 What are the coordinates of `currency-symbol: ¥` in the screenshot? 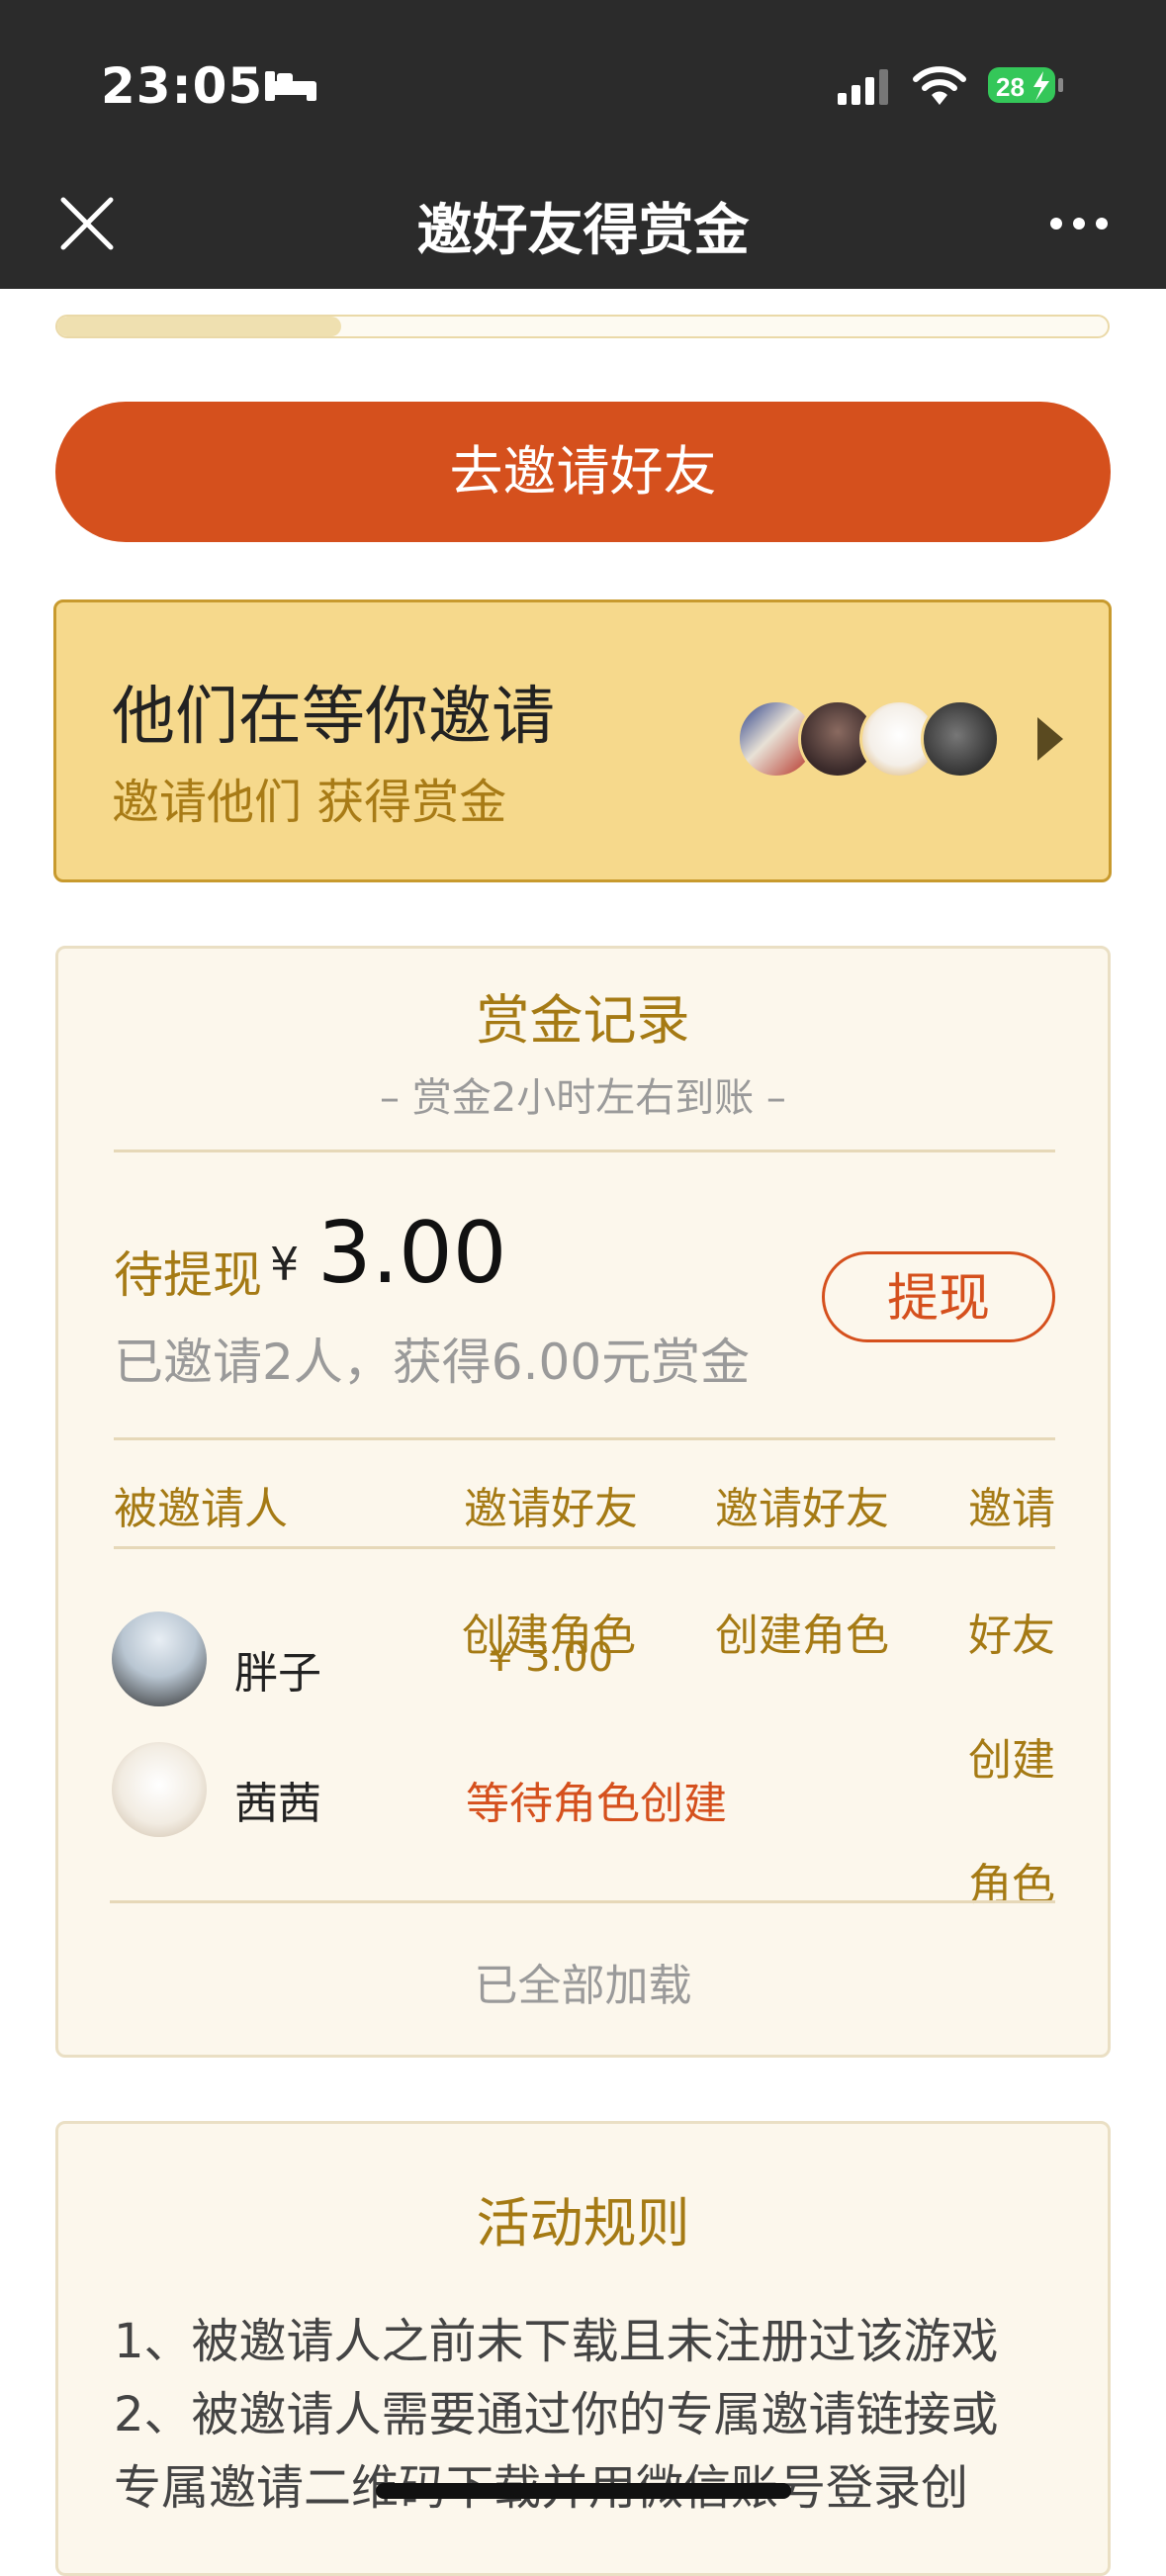 It's located at (285, 1264).